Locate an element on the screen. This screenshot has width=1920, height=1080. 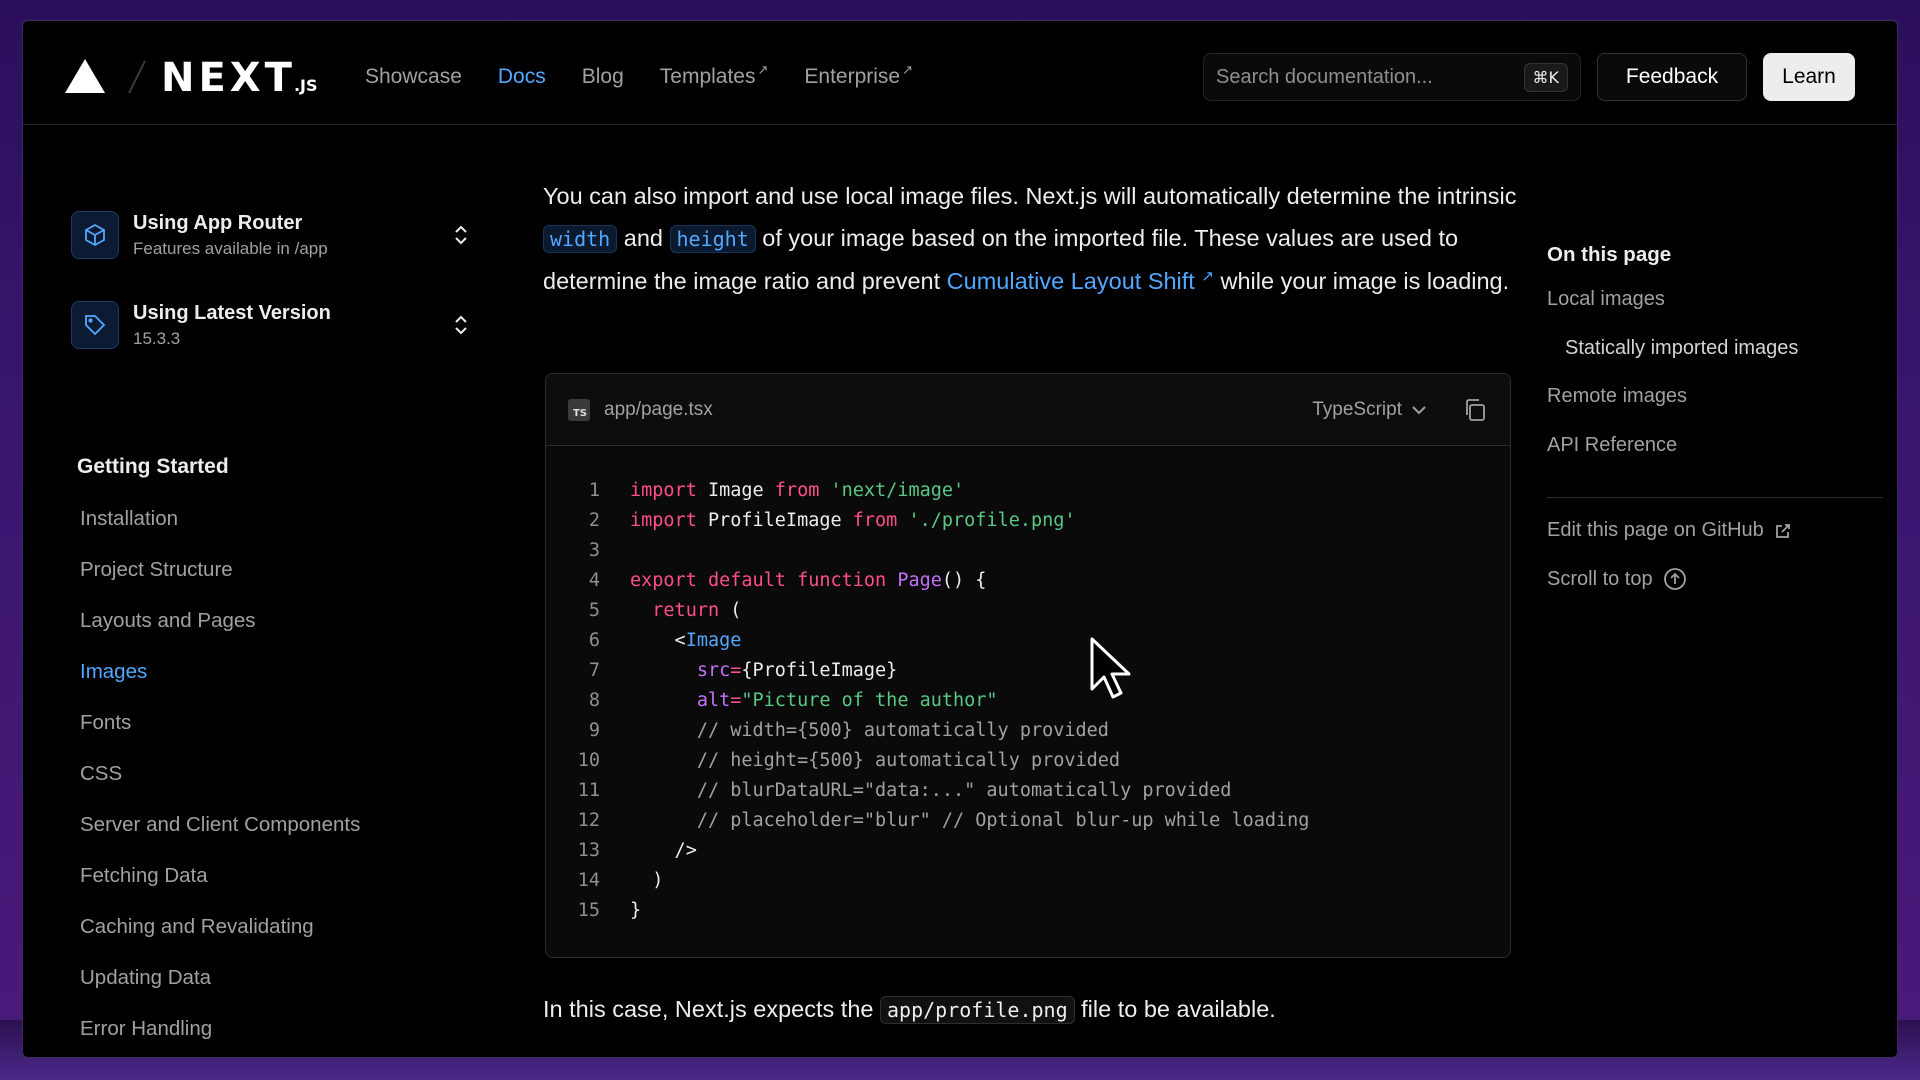
inline-code-height: height is located at coordinates (712, 239).